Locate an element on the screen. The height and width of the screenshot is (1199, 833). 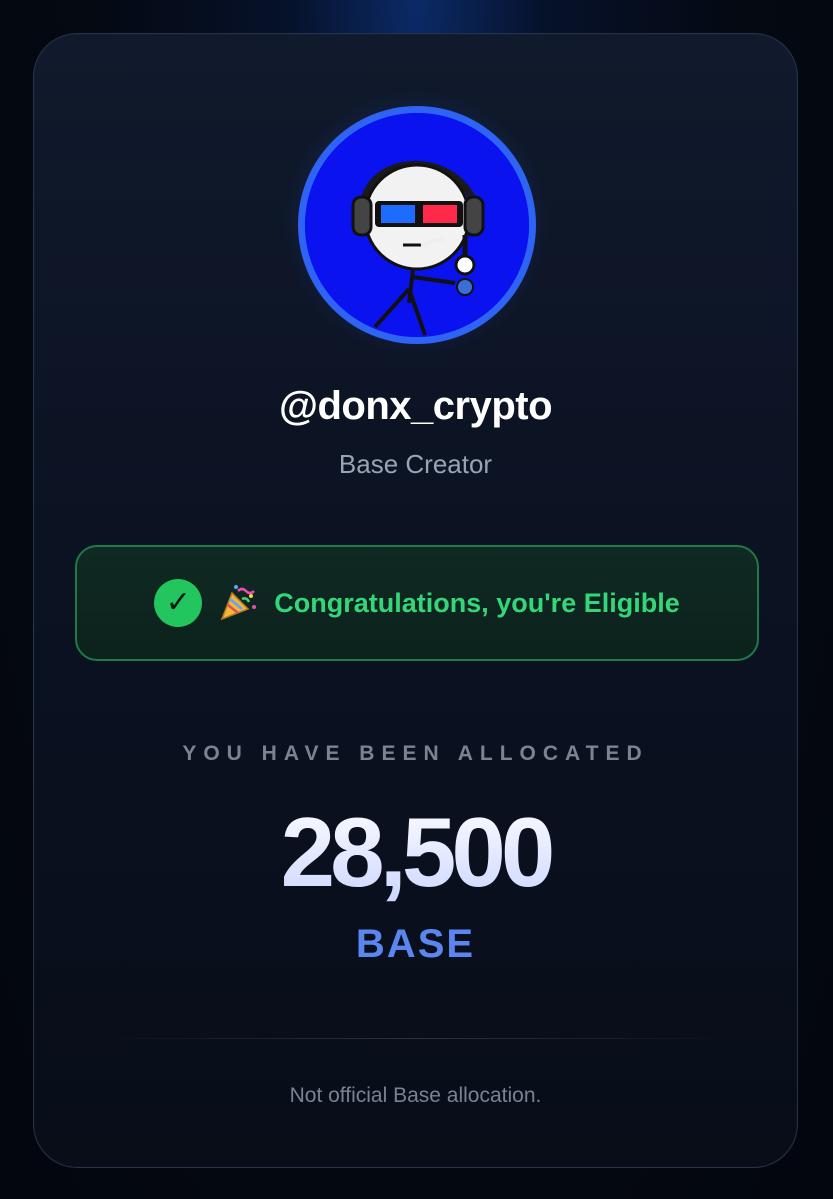
disclaimer: Not official Base allocation. is located at coordinates (415, 1095).